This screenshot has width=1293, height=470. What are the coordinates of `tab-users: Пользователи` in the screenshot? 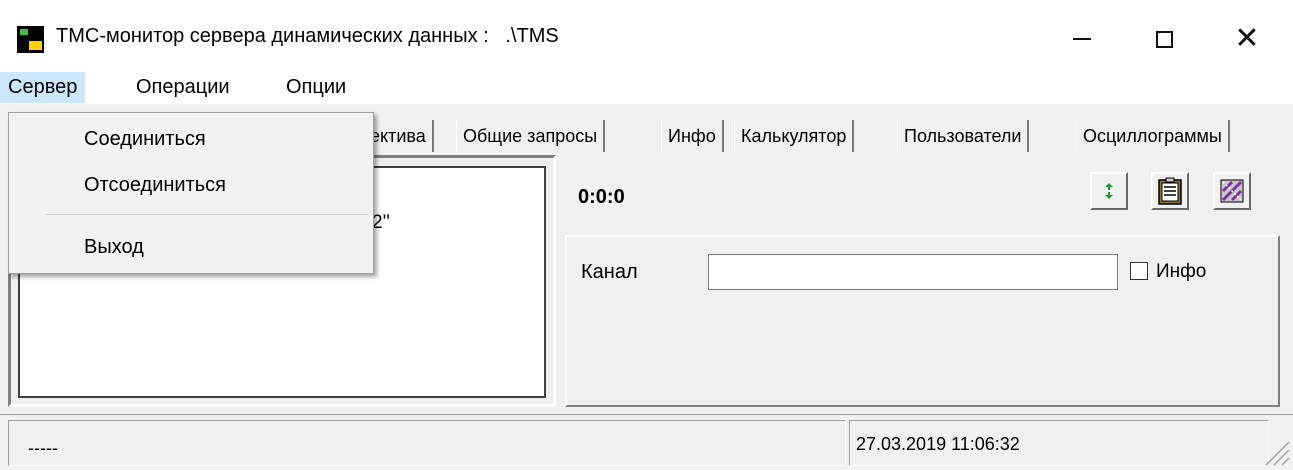 It's located at (963, 136).